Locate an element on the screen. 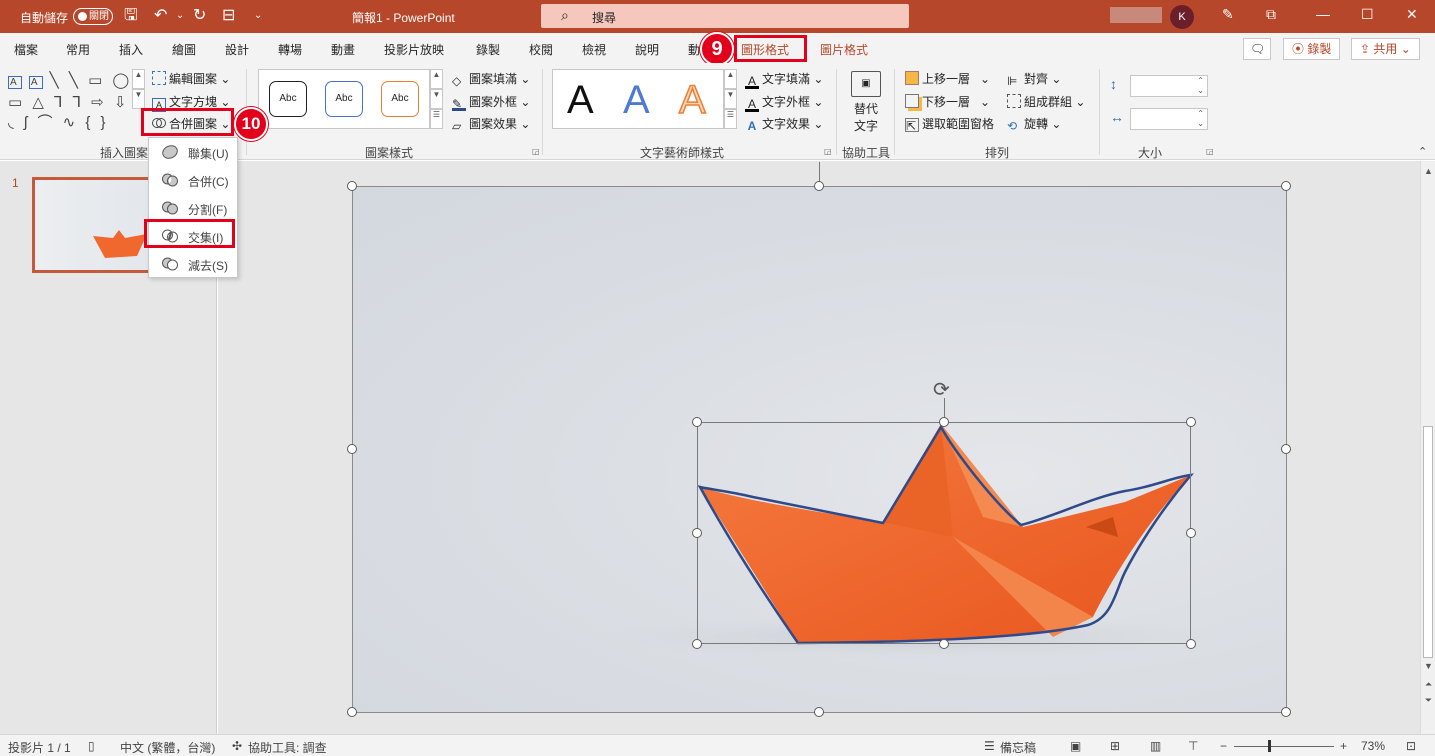  shape-outline-button: ✎ 圖案外框 ⌄ is located at coordinates (491, 102).